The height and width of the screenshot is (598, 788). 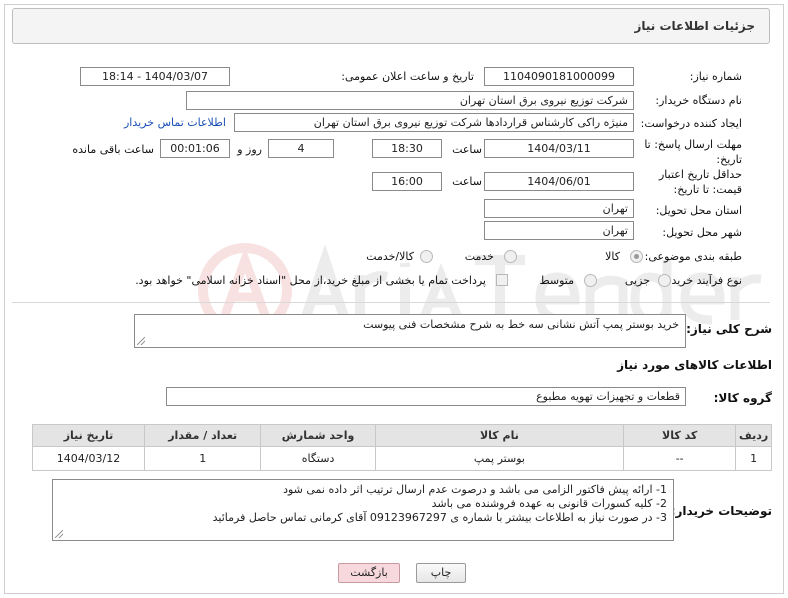 What do you see at coordinates (693, 256) in the screenshot?
I see `category-label: طبقه بندی موضوعی:` at bounding box center [693, 256].